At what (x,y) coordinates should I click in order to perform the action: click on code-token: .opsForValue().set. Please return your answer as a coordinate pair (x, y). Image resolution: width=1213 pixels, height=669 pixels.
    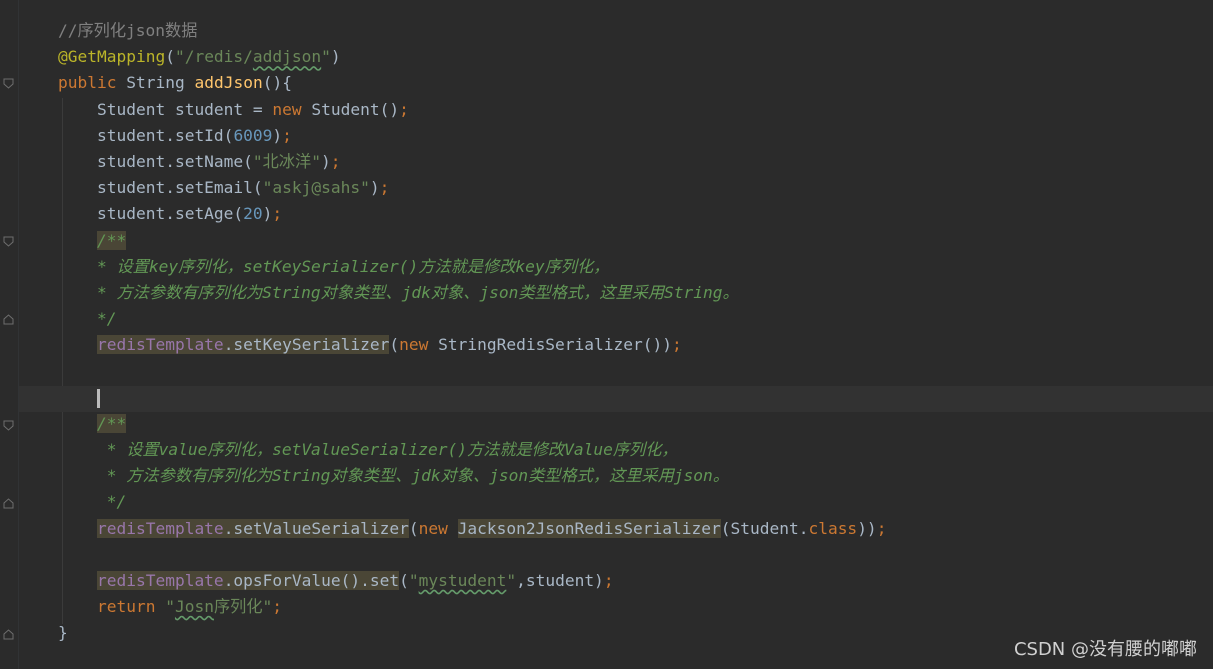
    Looking at the image, I should click on (311, 580).